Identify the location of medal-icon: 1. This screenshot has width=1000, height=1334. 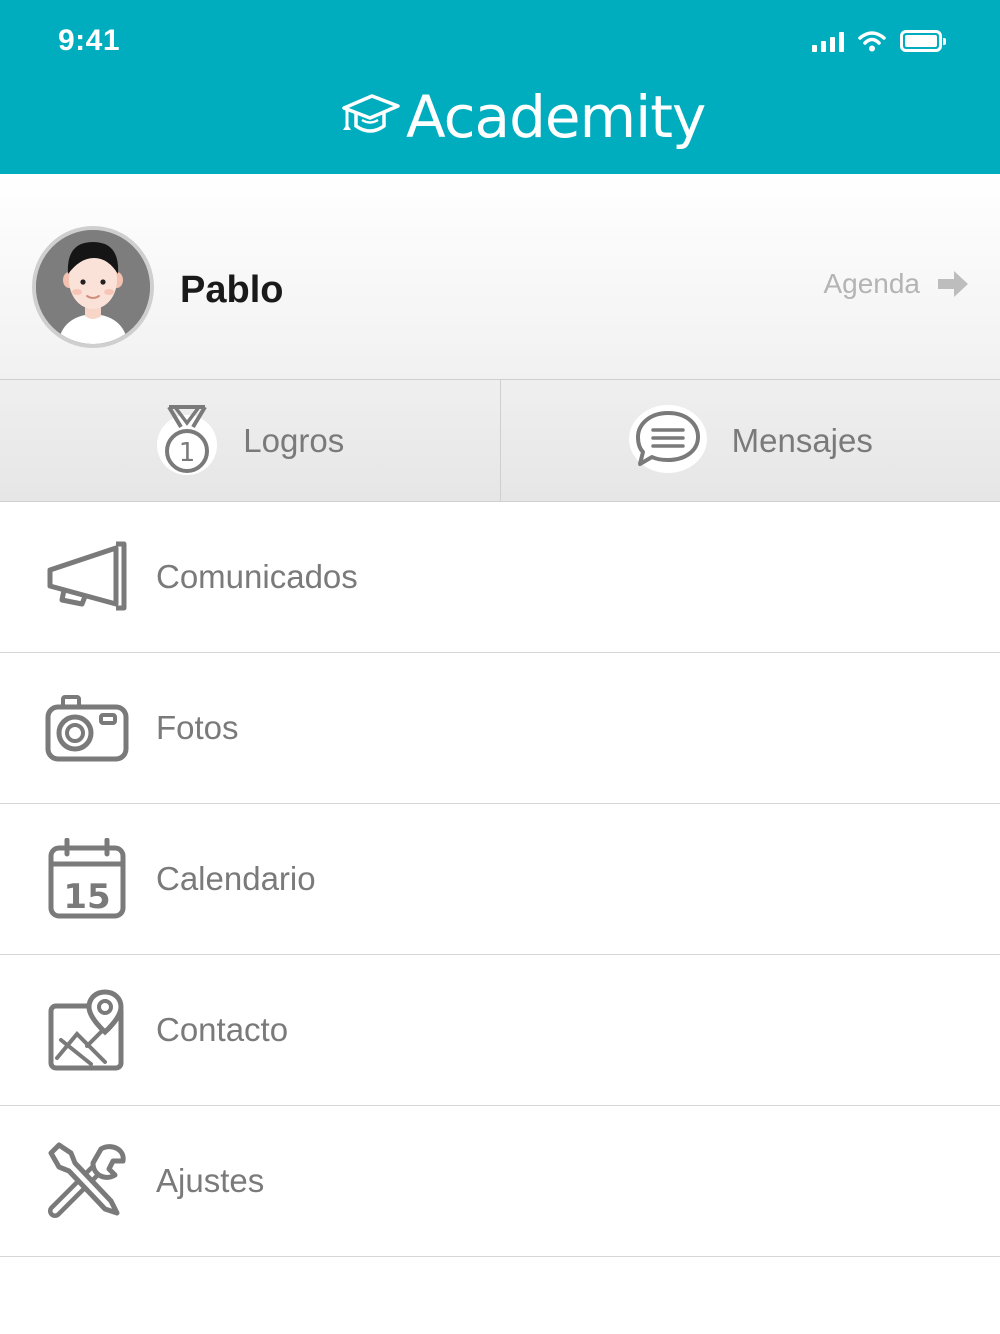
(187, 439).